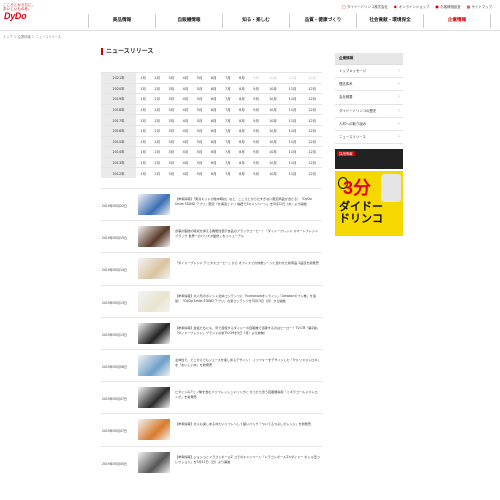 The image size is (500, 500). Describe the element at coordinates (412, 6) in the screenshot. I see `util-link-1: ◆ オンラインショップ` at that location.